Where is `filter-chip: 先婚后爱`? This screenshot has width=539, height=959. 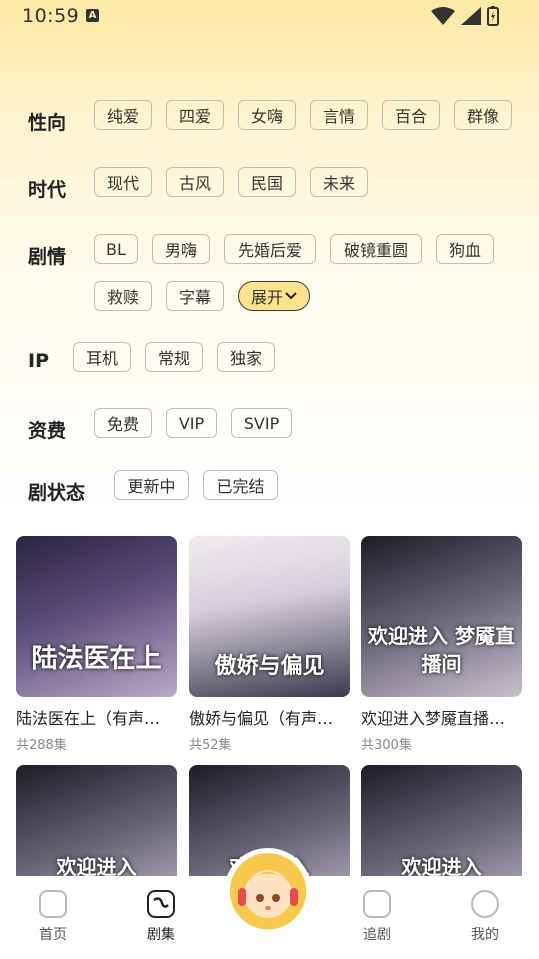 filter-chip: 先婚后爱 is located at coordinates (270, 249).